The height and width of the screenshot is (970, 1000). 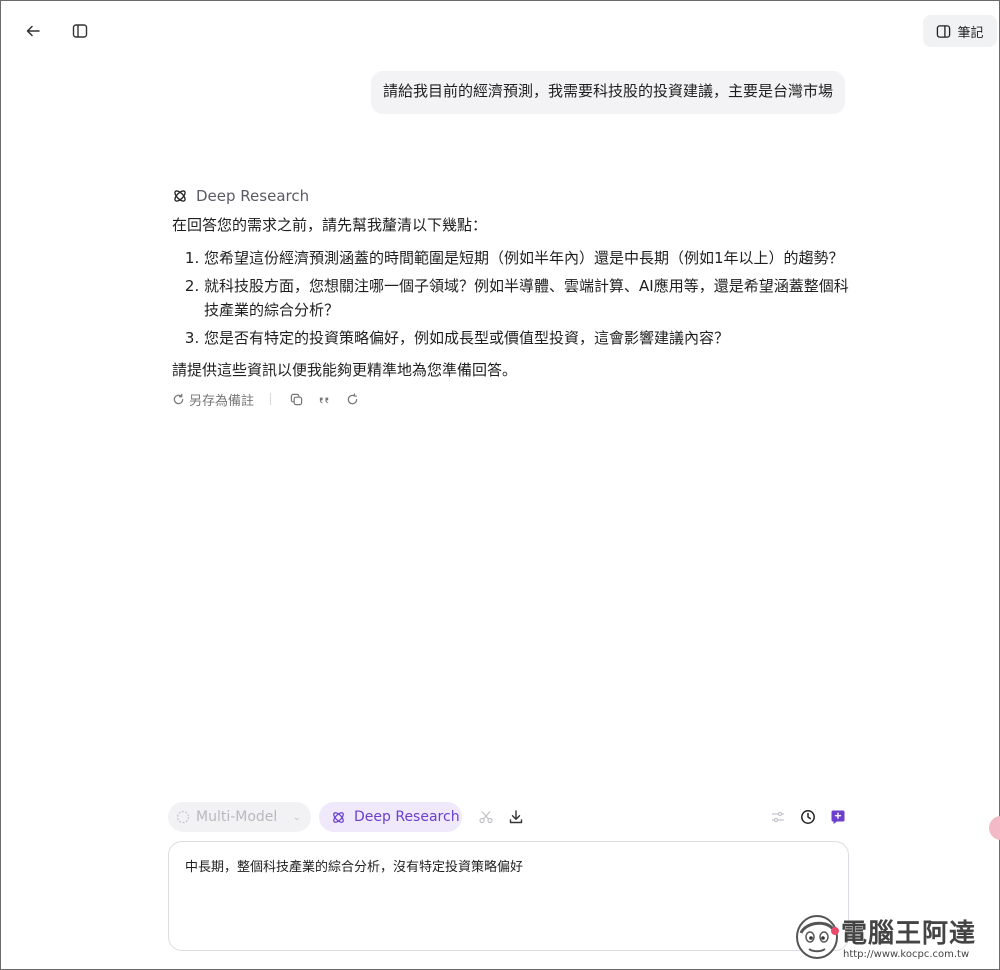 I want to click on notes-panel-icon, so click(x=944, y=31).